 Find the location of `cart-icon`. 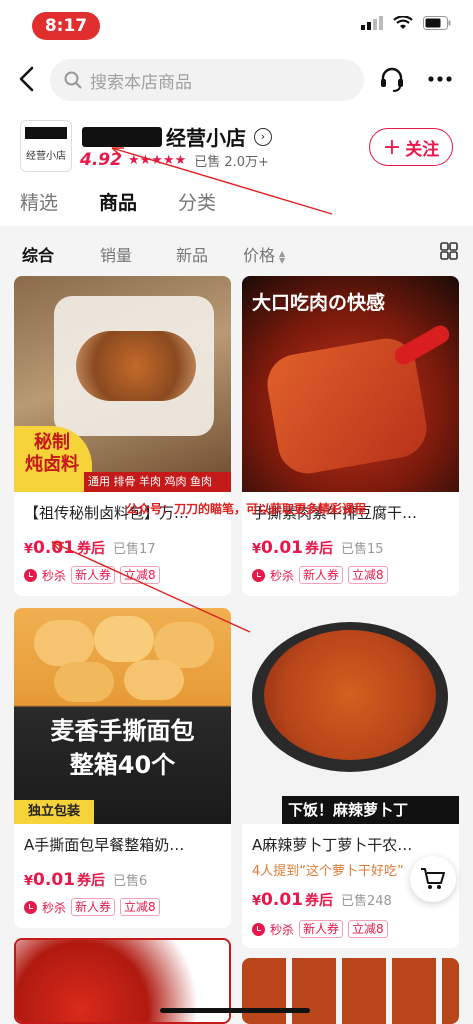

cart-icon is located at coordinates (433, 878).